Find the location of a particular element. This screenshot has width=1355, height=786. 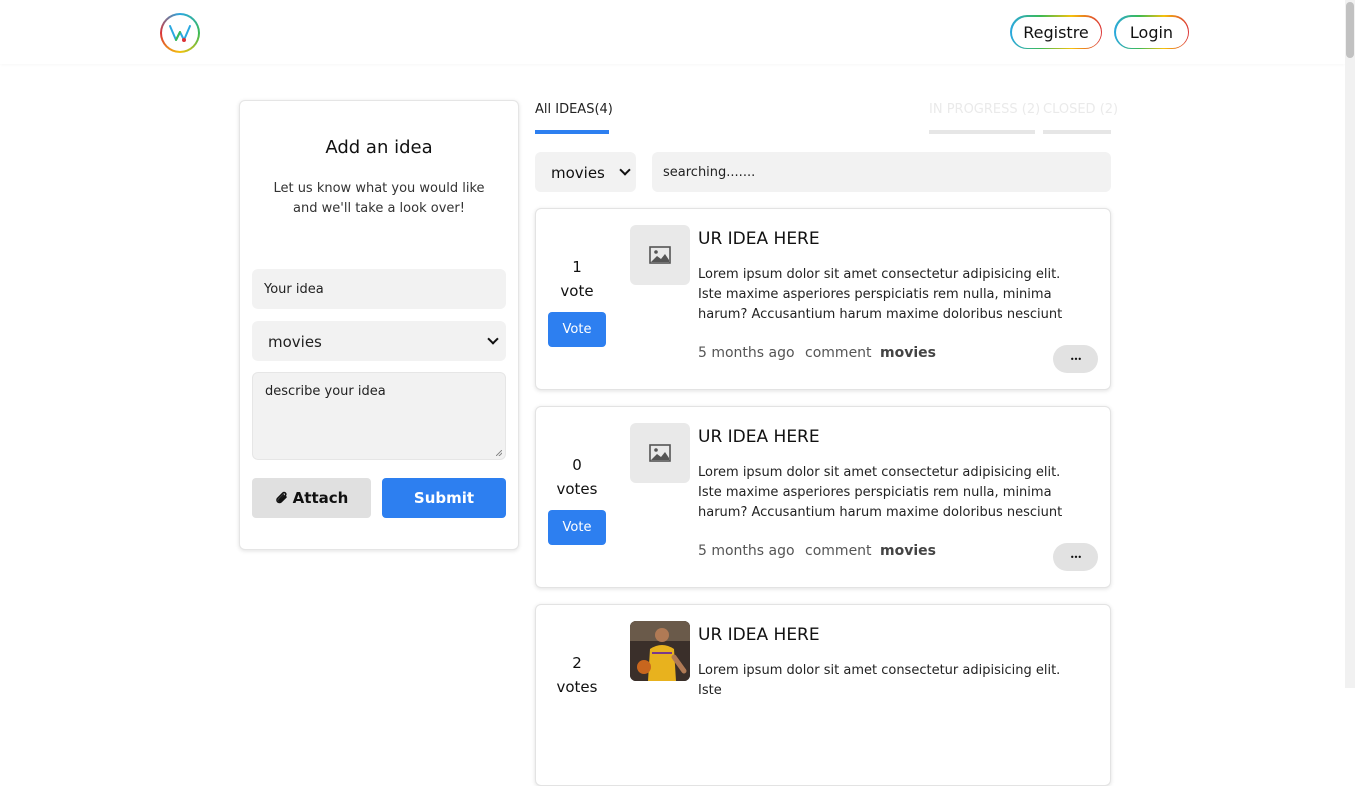

attach-button: Attach is located at coordinates (311, 498).